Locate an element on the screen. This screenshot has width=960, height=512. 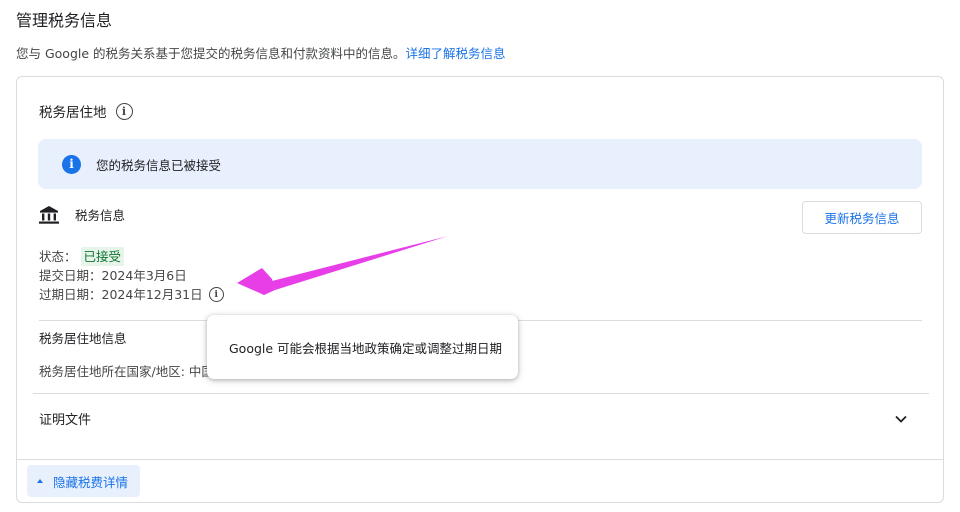
tooltip: Google 可能会根据当地政策确定或调整过期日期 is located at coordinates (362, 347).